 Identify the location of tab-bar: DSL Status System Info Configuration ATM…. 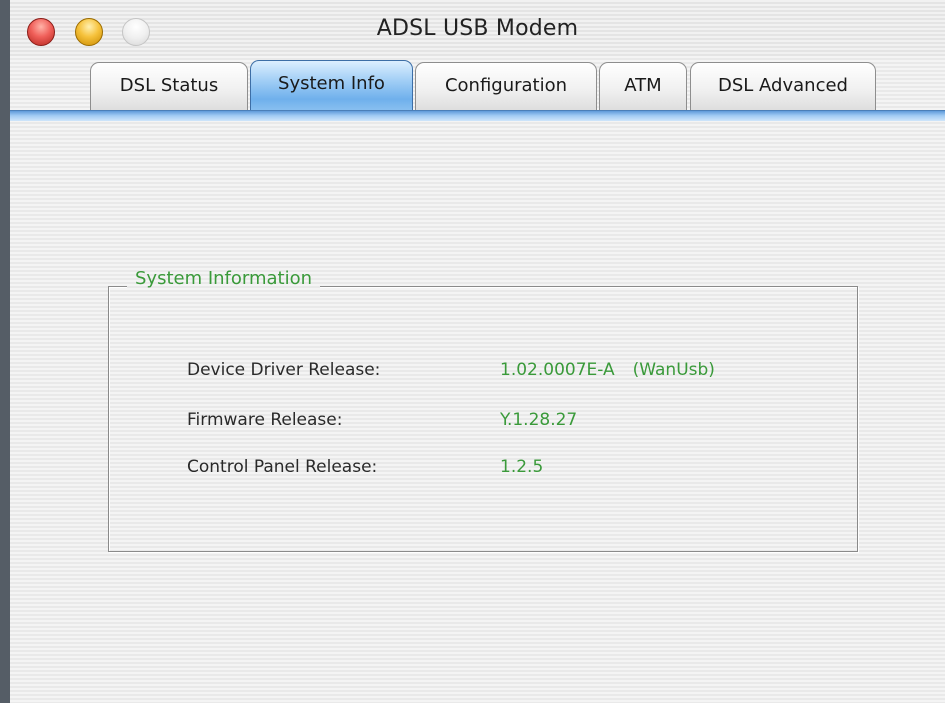
(477, 92).